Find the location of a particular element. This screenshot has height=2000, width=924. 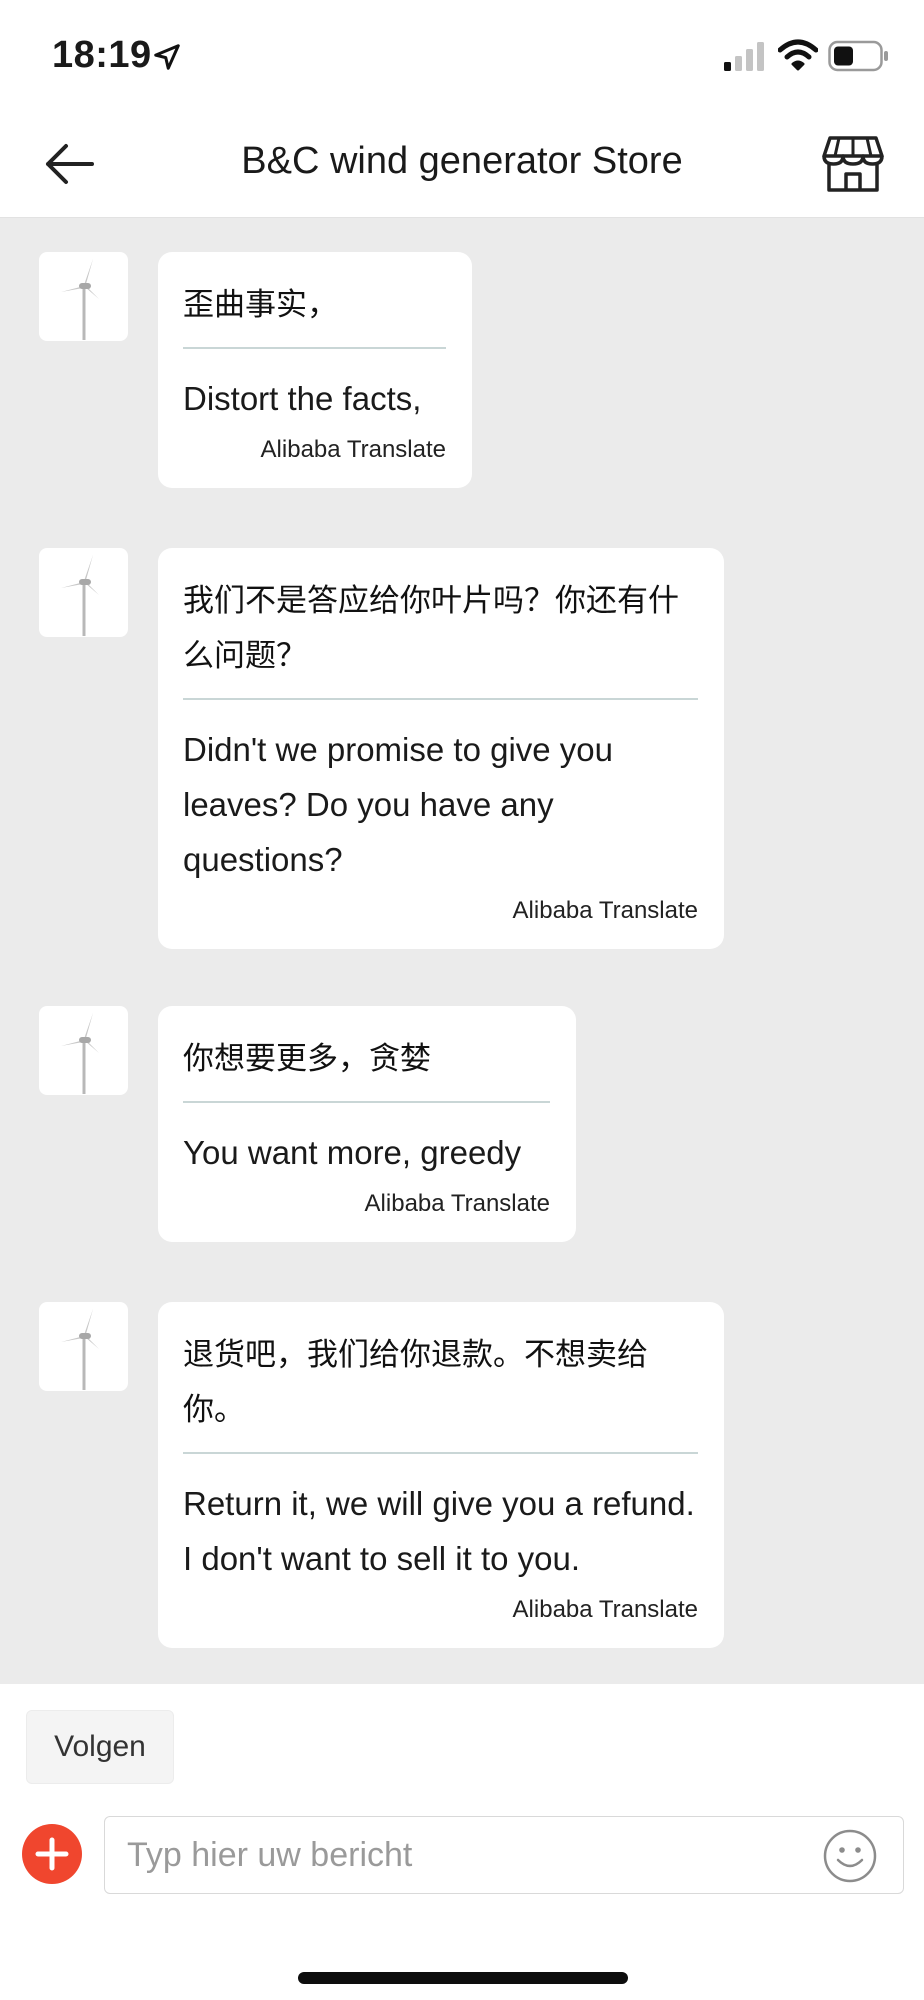

original-text: 你想要更多，贪婪 is located at coordinates (307, 1059).